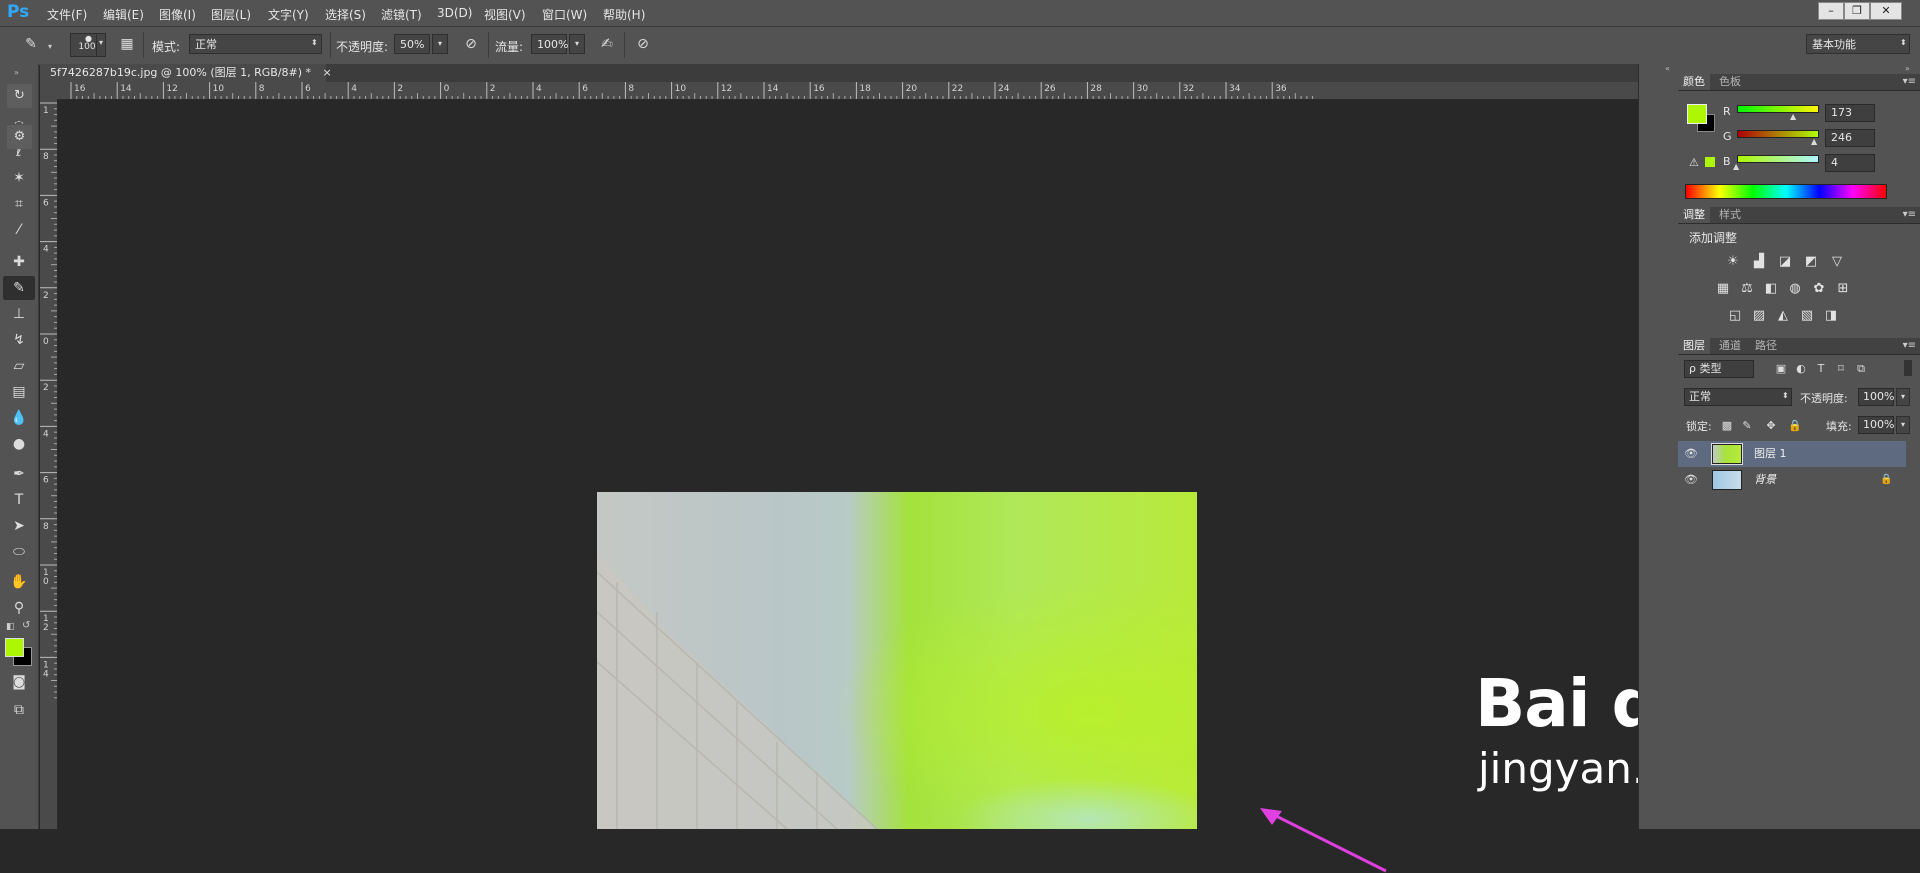 The image size is (1920, 873). Describe the element at coordinates (624, 14) in the screenshot. I see `menu-help: 帮助(H)` at that location.